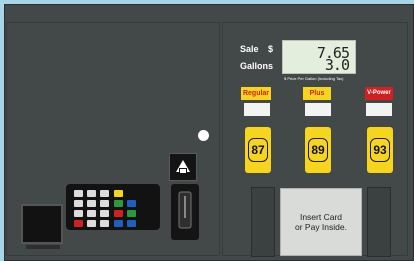 The width and height of the screenshot is (414, 261). I want to click on receipt-icon, so click(183, 167).